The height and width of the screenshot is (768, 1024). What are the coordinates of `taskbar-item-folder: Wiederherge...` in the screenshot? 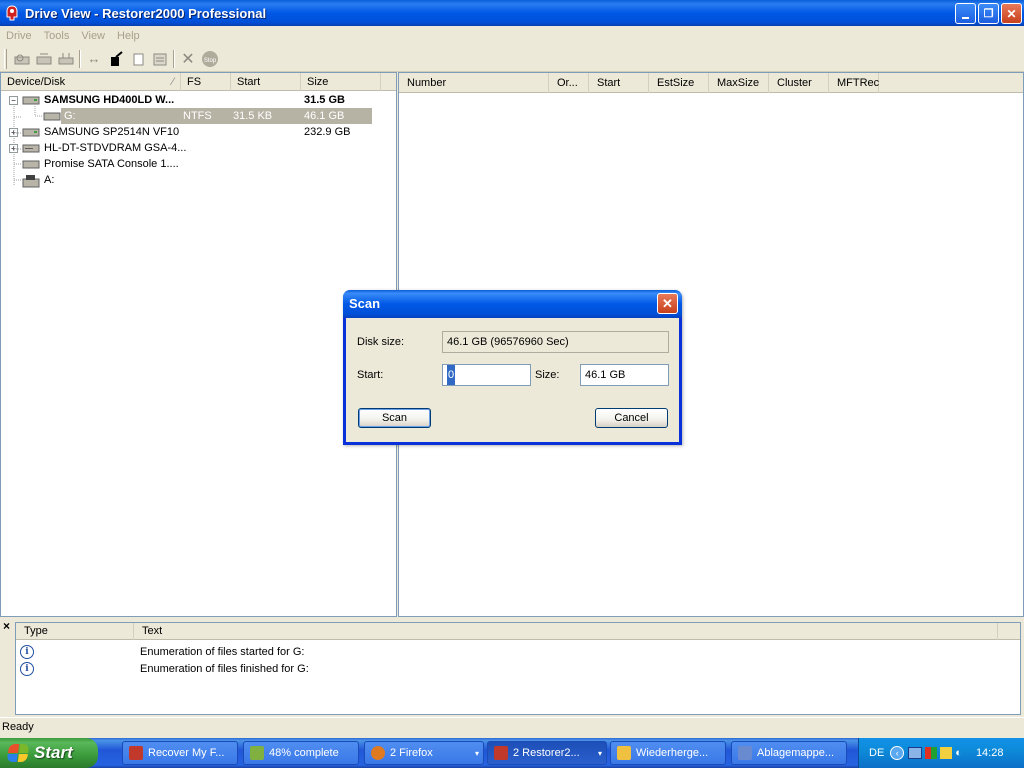 It's located at (668, 753).